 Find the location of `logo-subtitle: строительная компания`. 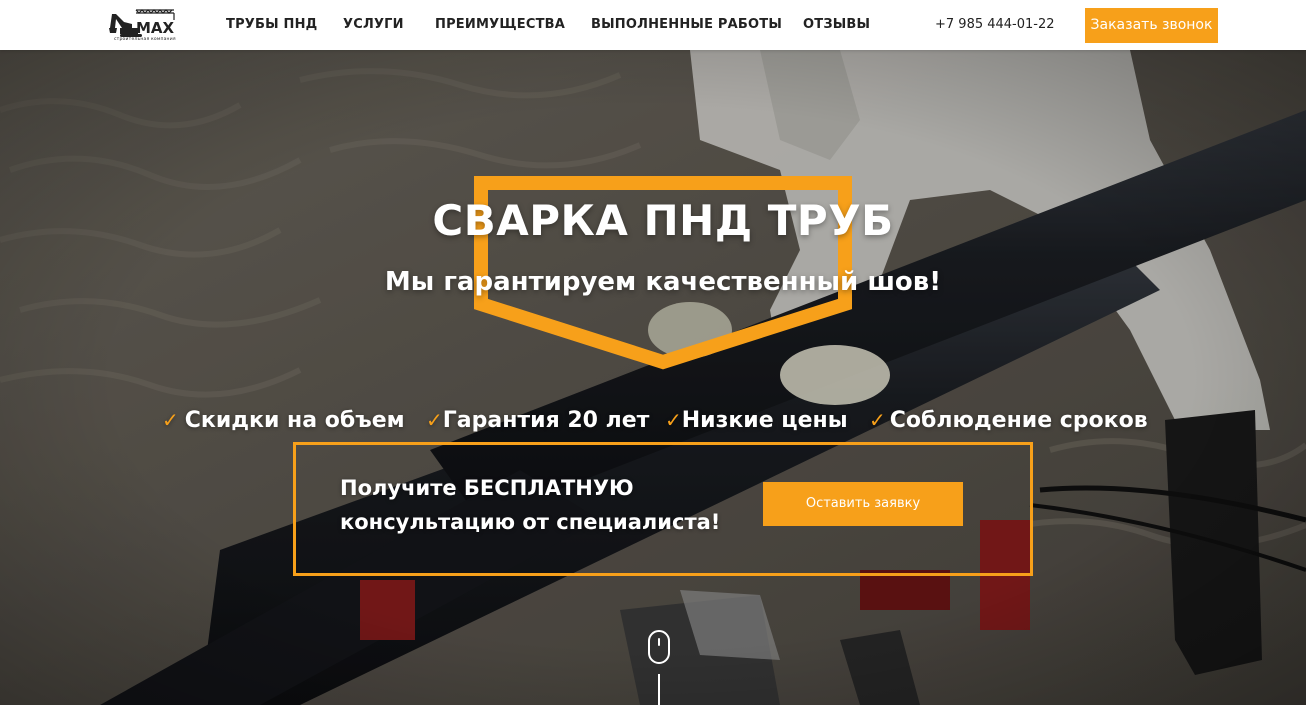

logo-subtitle: строительная компания is located at coordinates (145, 39).